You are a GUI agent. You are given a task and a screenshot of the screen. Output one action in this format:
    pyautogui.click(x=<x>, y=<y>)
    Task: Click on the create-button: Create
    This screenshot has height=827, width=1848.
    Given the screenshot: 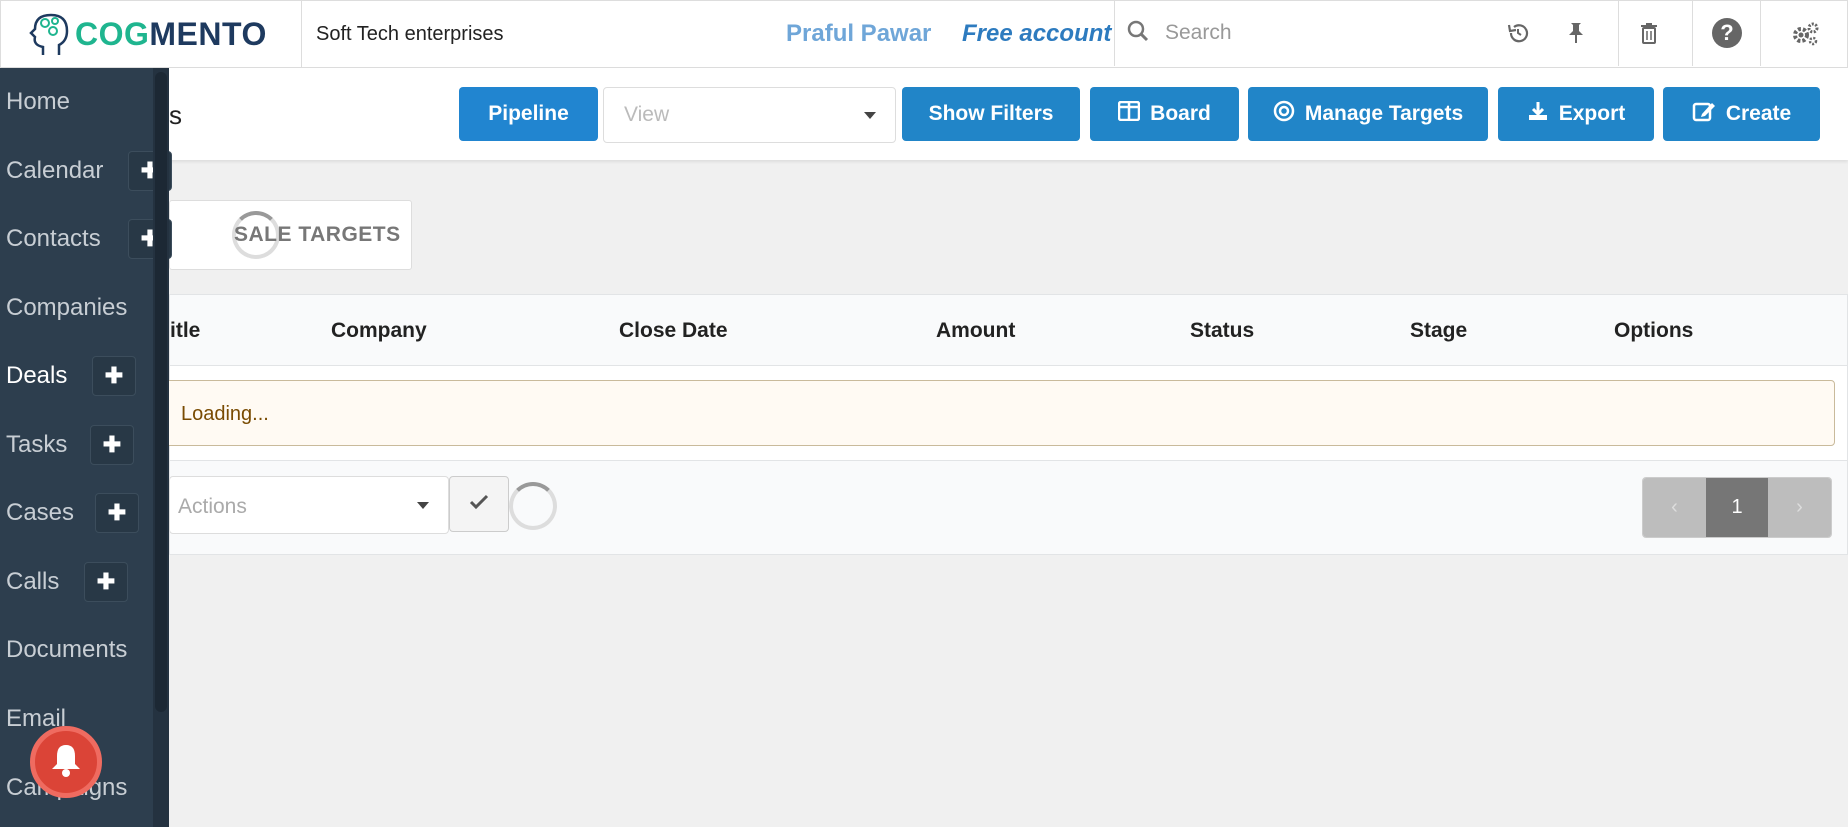 What is the action you would take?
    pyautogui.click(x=1741, y=114)
    